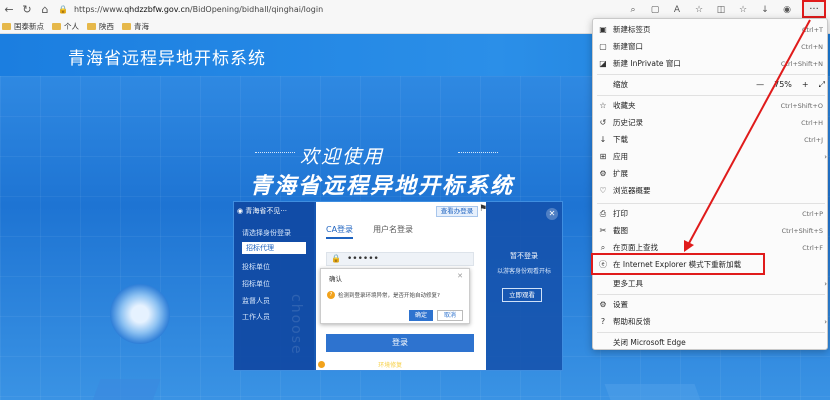 This screenshot has width=830, height=400. Describe the element at coordinates (711, 122) in the screenshot. I see `menu-item-history: ↺ 历史记录 Ctrl+H` at that location.